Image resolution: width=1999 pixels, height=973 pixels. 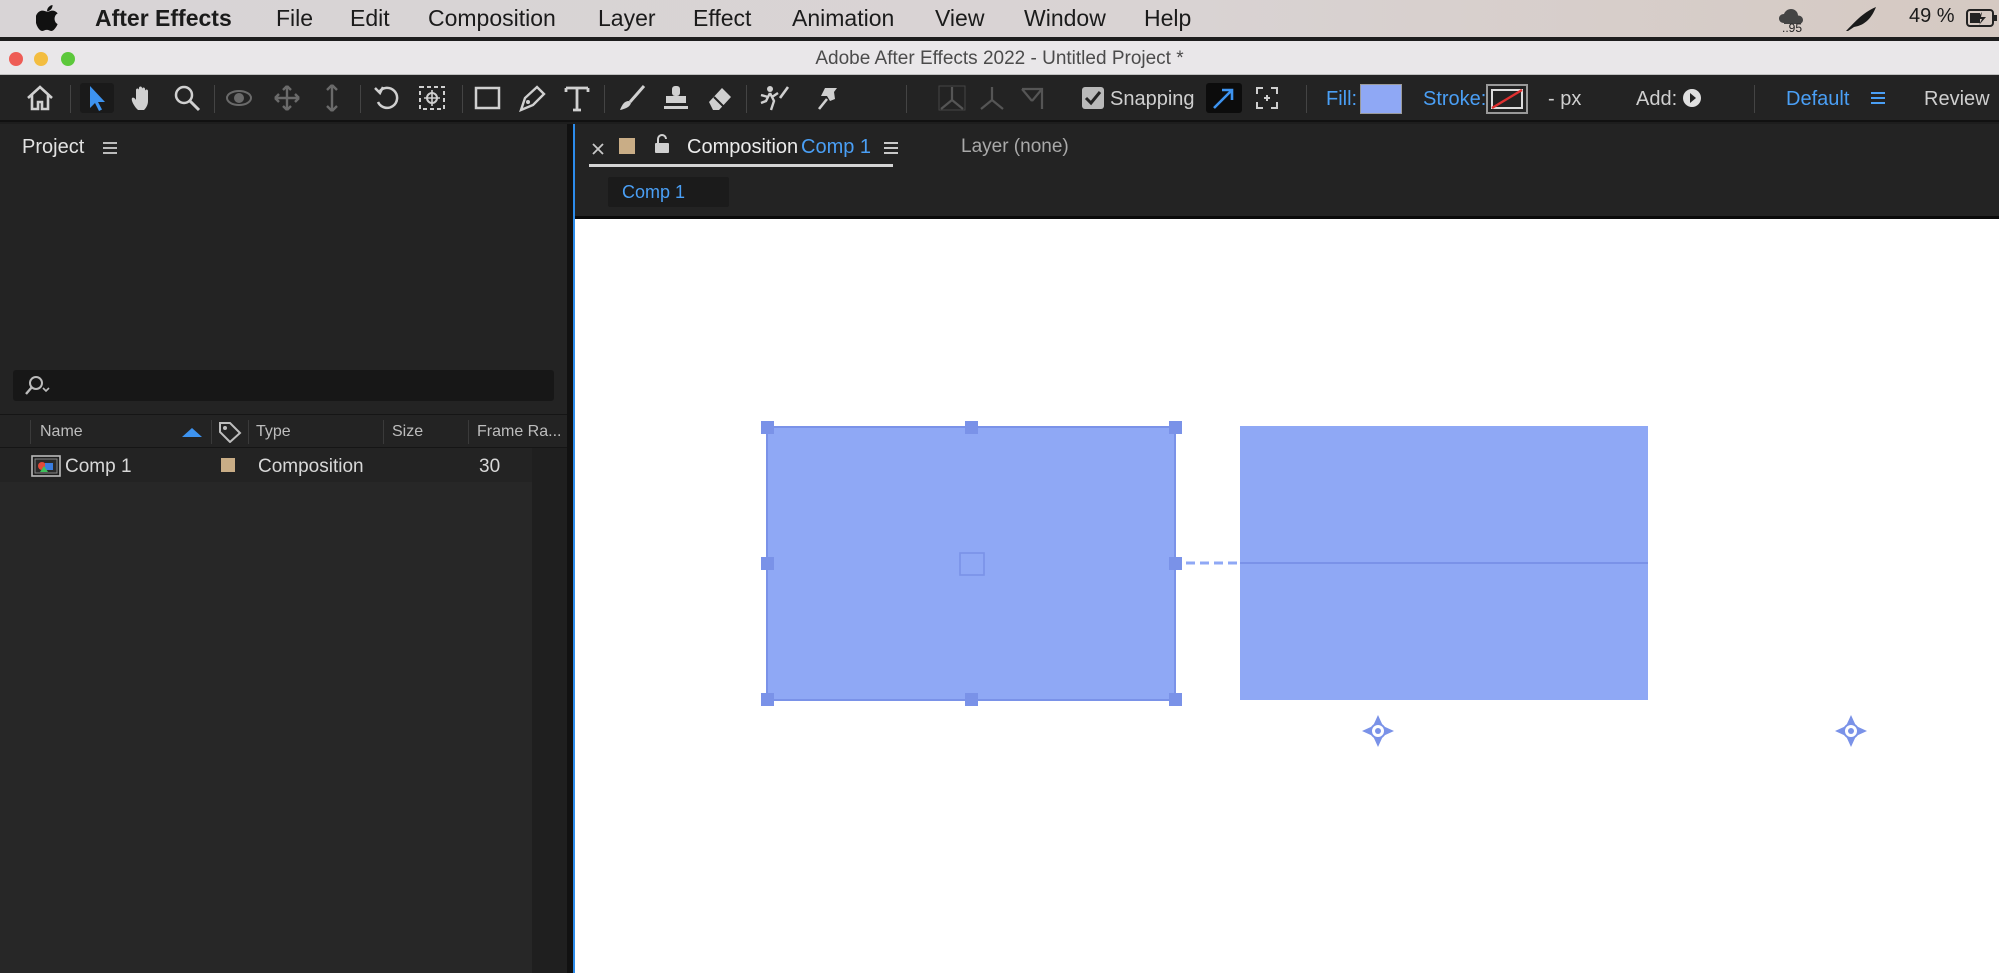 What do you see at coordinates (1454, 99) in the screenshot?
I see `stroke-label: Stroke:` at bounding box center [1454, 99].